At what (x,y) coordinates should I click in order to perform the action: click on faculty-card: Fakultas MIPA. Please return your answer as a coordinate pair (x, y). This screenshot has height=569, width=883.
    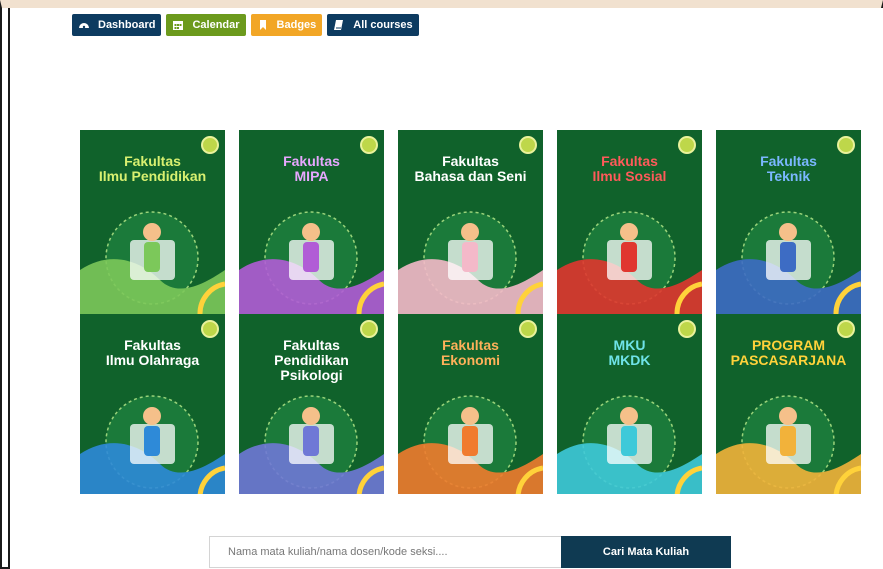
    Looking at the image, I should click on (311, 222).